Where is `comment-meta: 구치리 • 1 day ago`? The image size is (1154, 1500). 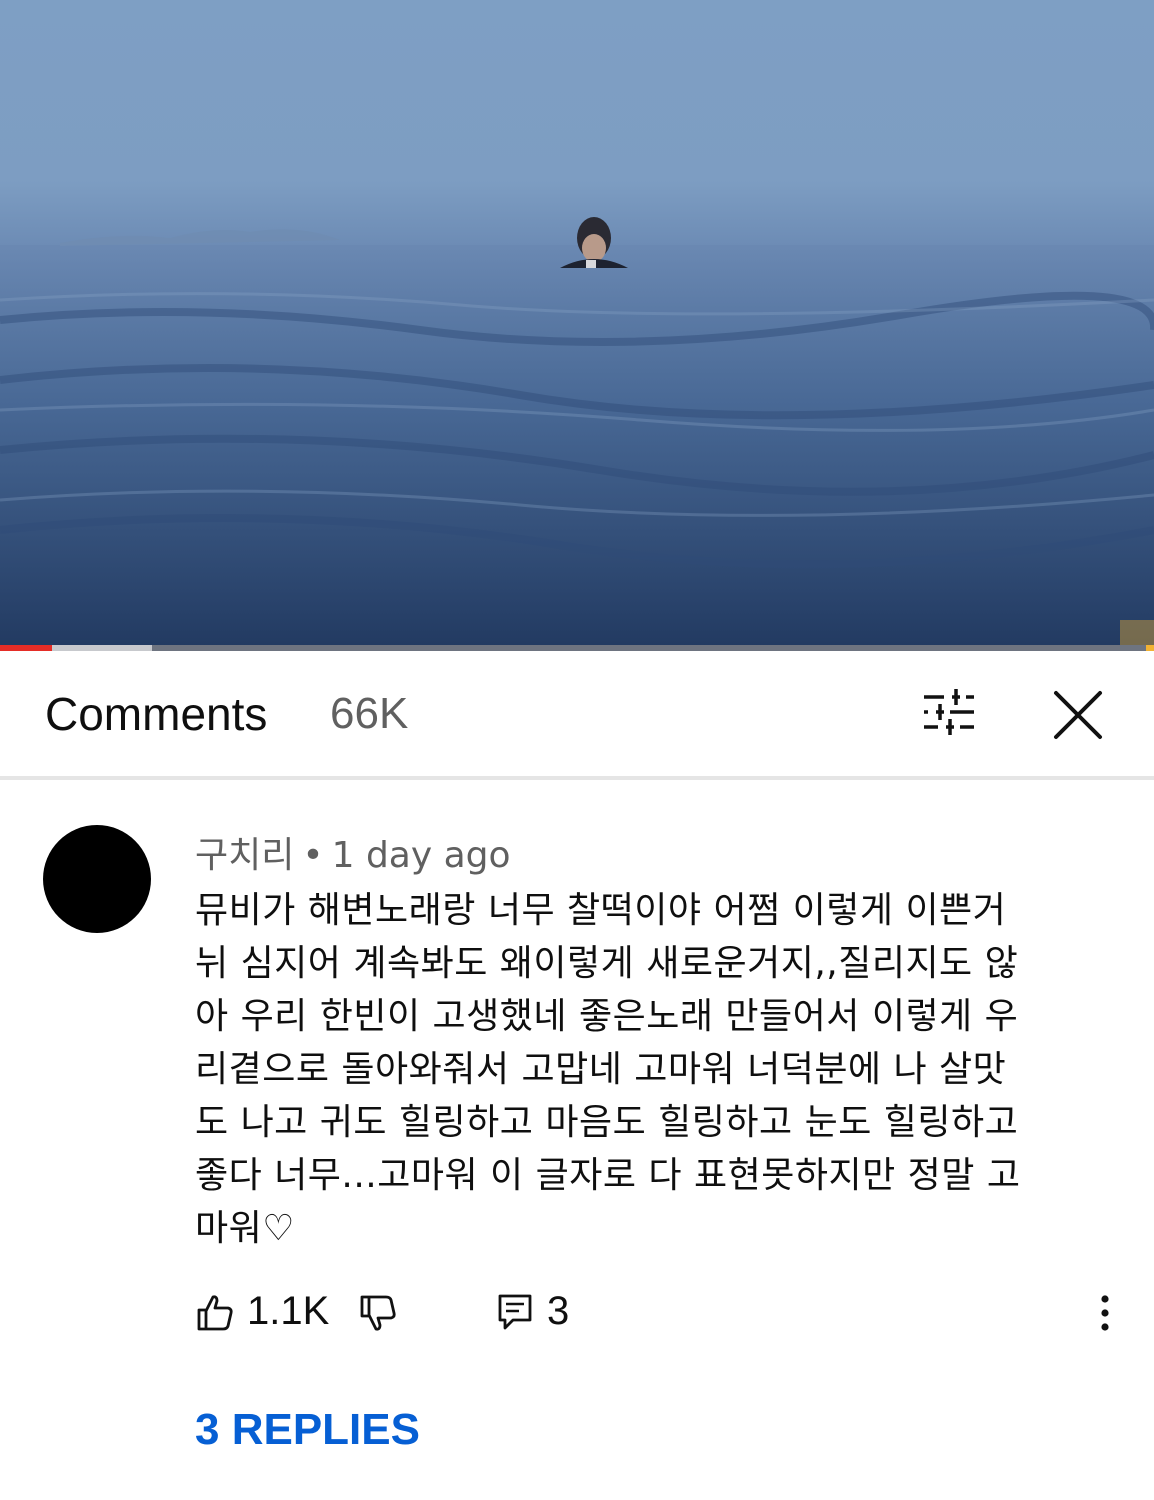 comment-meta: 구치리 • 1 day ago is located at coordinates (353, 852).